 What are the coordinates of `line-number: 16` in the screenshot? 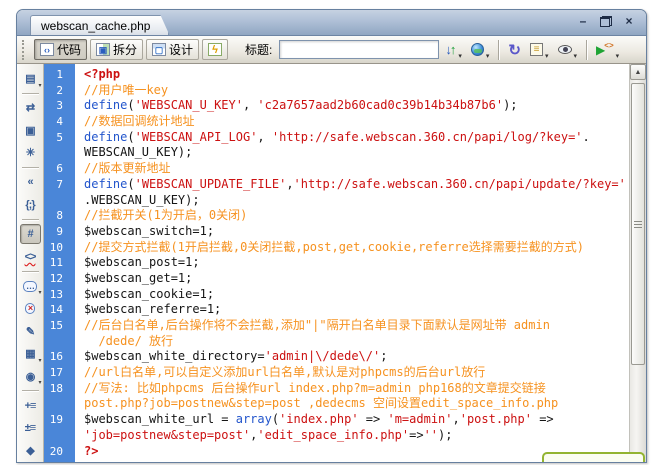 It's located at (56, 357).